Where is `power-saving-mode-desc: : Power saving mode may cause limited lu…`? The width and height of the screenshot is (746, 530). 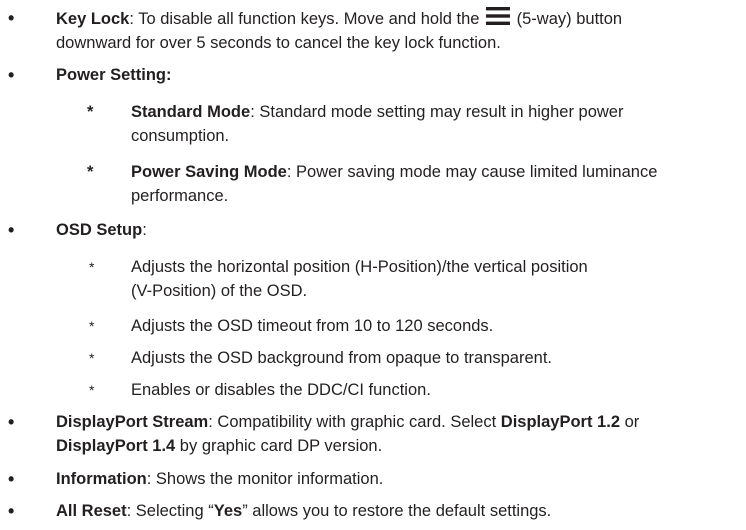 power-saving-mode-desc: : Power saving mode may cause limited lu… is located at coordinates (472, 172).